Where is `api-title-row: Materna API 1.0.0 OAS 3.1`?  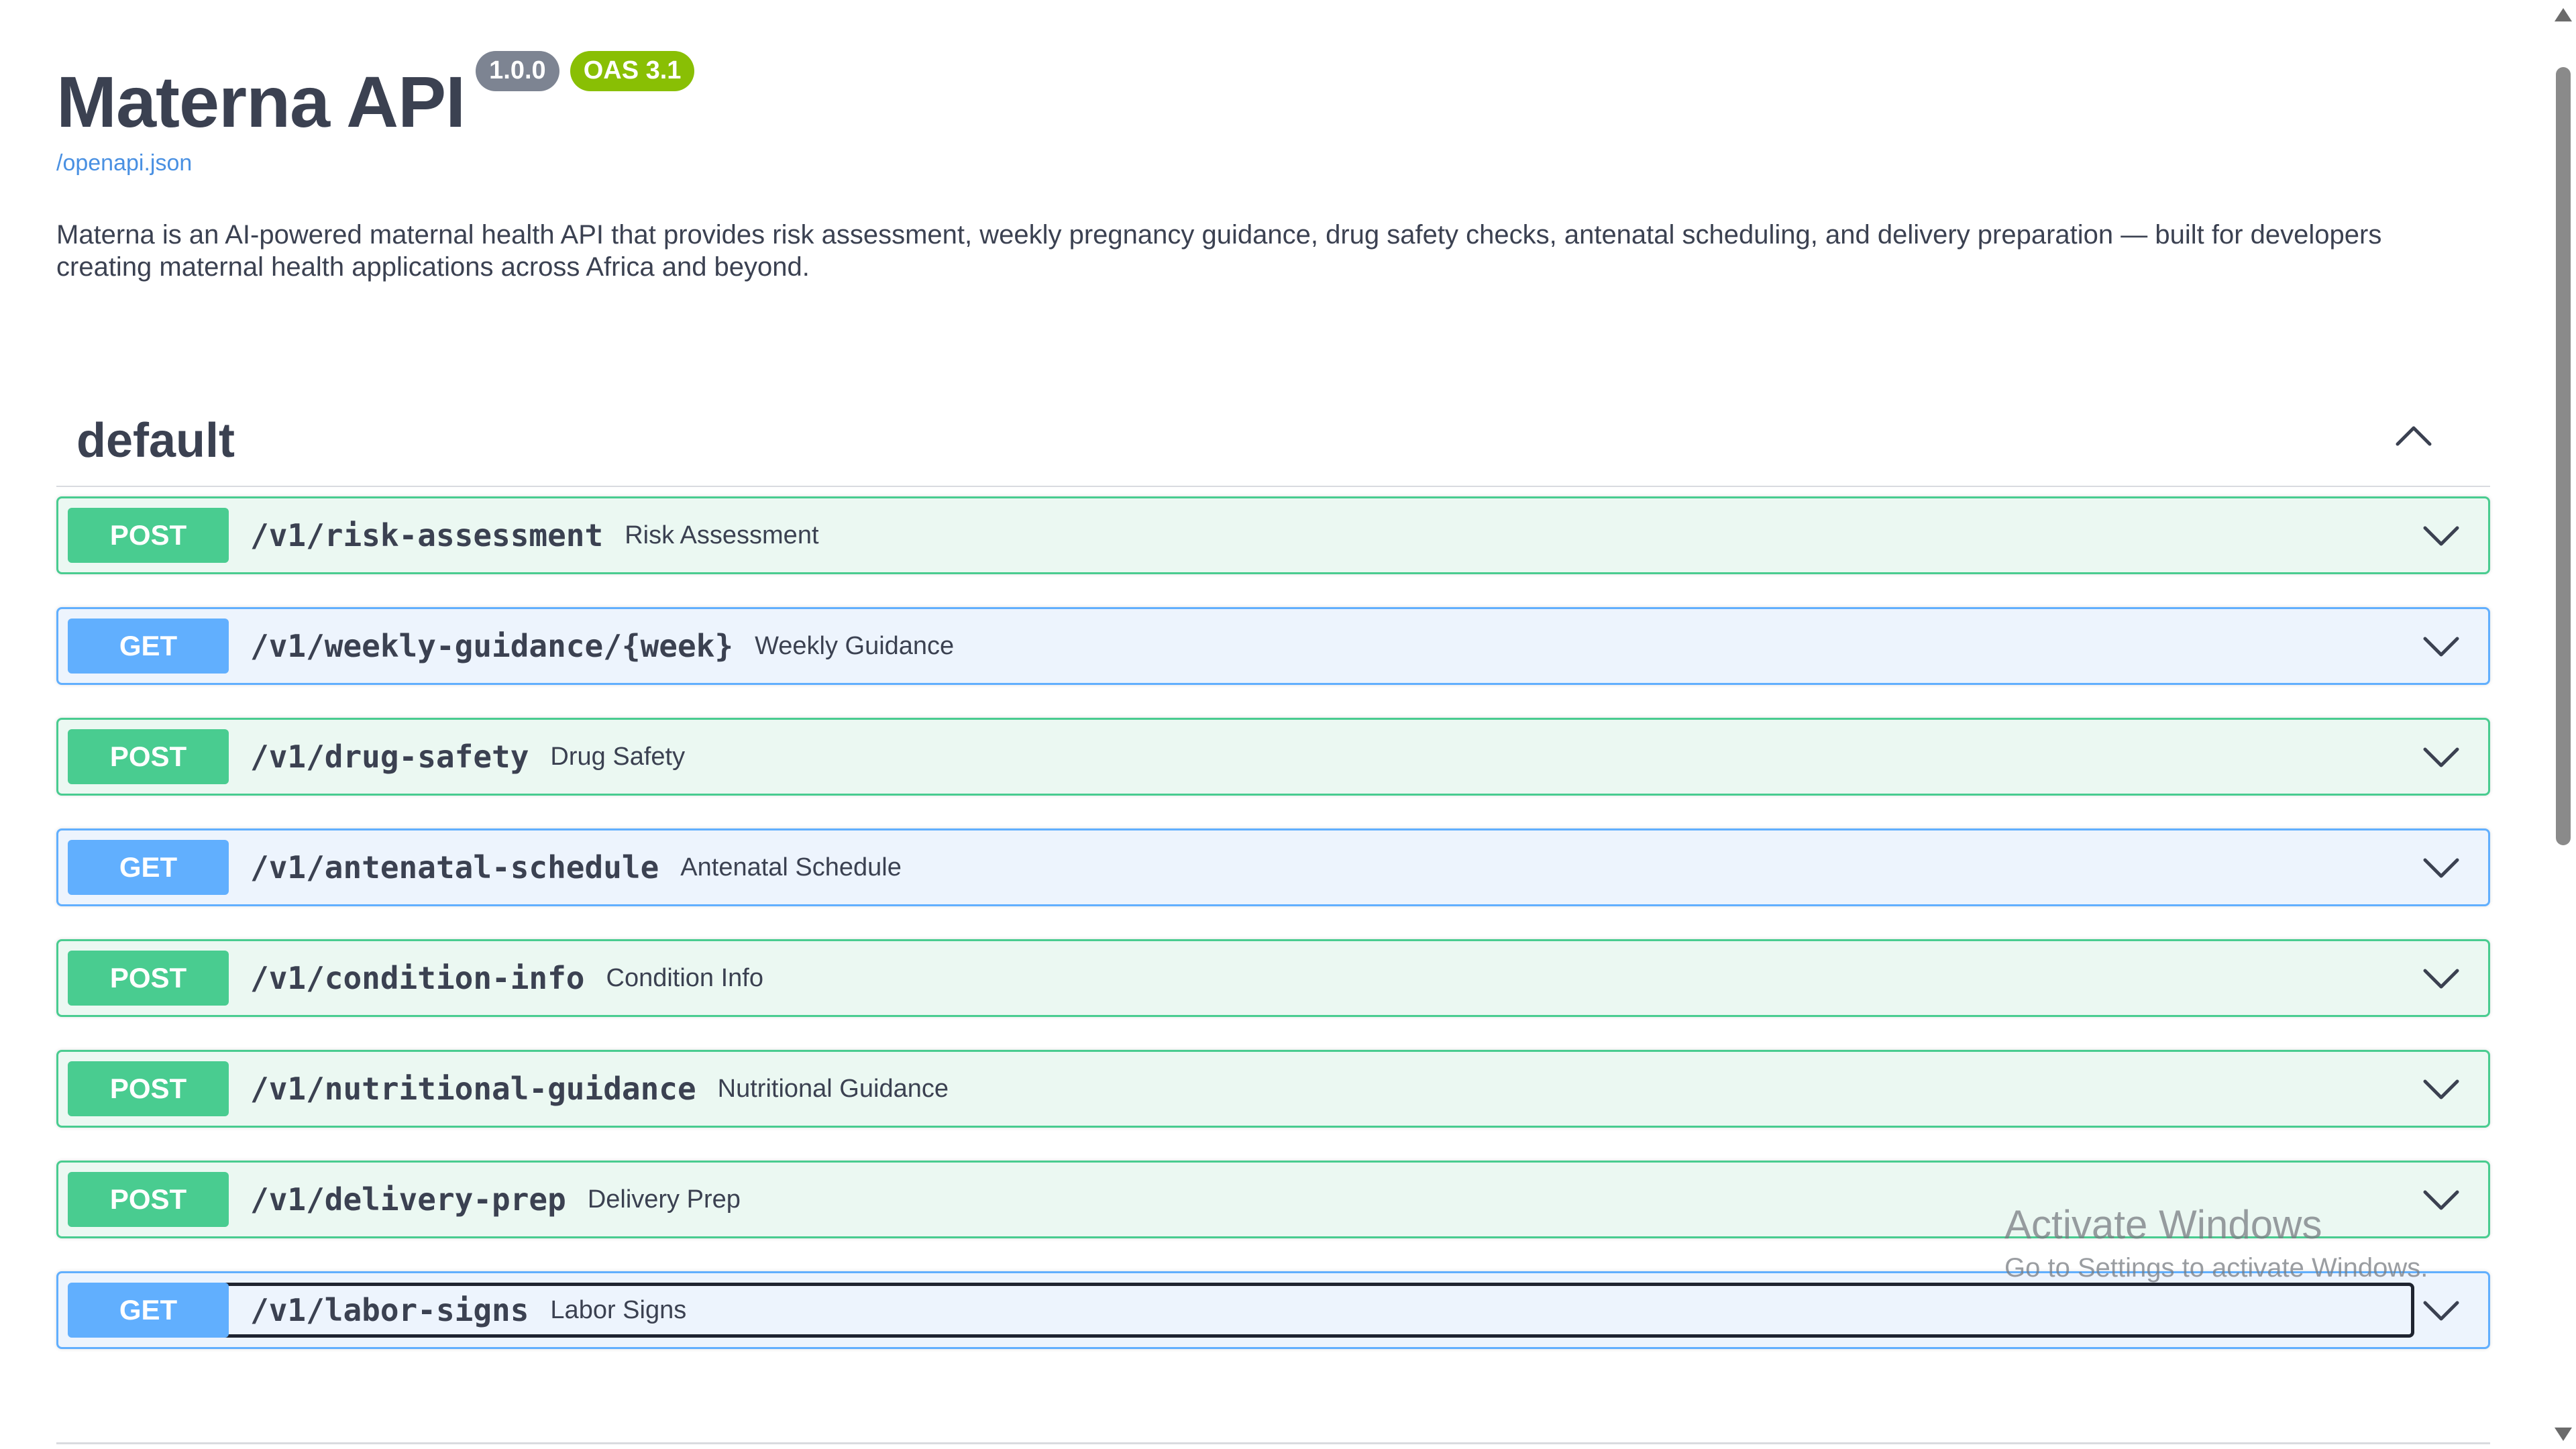 api-title-row: Materna API 1.0.0 OAS 3.1 is located at coordinates (375, 96).